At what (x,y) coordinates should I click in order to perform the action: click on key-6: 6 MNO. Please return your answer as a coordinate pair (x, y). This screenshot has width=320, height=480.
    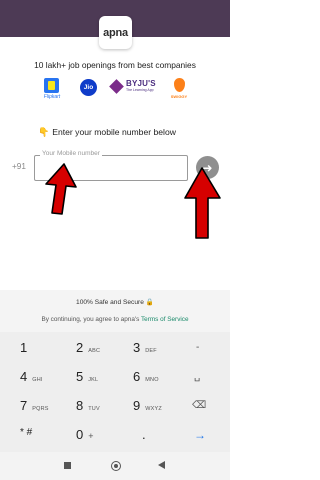
    Looking at the image, I should click on (146, 381).